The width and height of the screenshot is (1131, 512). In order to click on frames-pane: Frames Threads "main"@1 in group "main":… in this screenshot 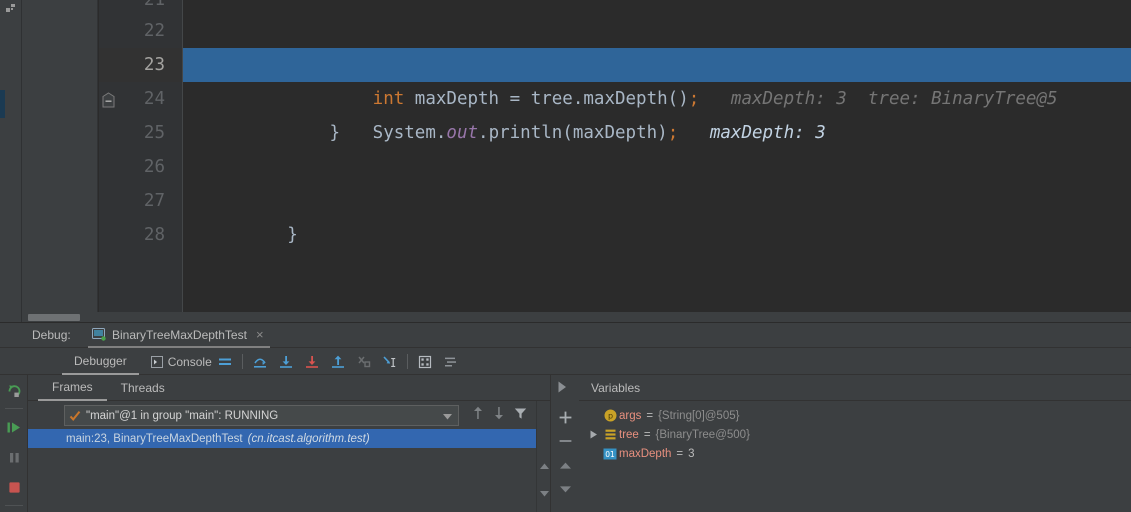, I will do `click(289, 443)`.